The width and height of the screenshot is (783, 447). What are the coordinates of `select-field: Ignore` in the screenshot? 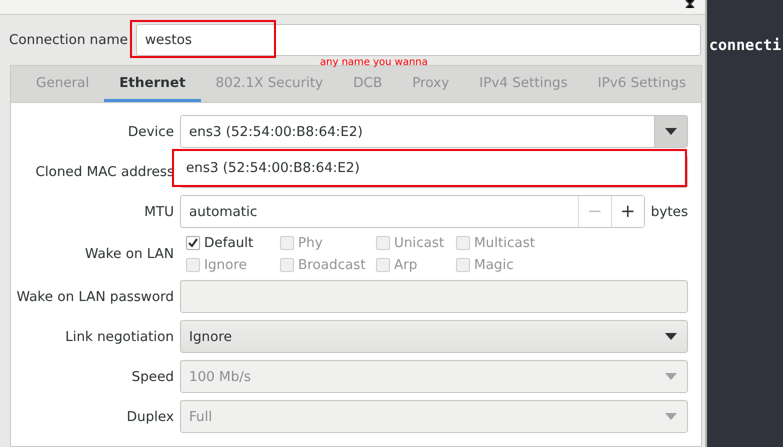 It's located at (434, 336).